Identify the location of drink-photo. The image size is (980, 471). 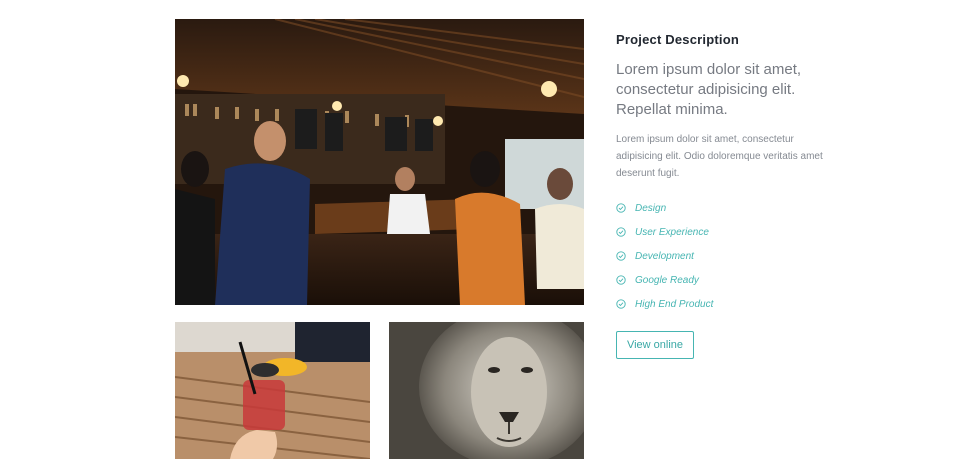
(272, 390).